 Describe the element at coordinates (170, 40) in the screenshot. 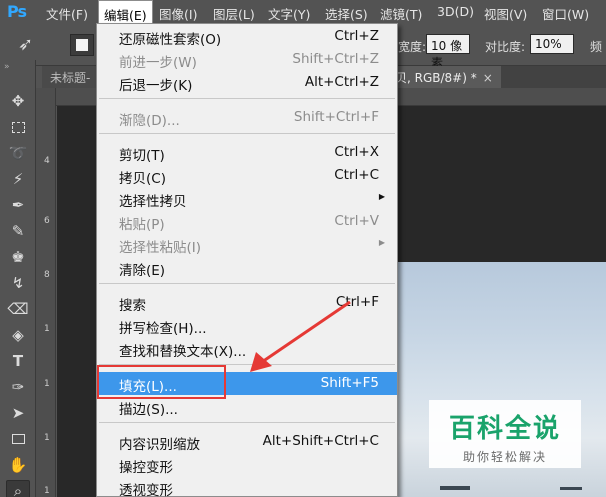

I see `menu-item-label: 还原磁性套索(O)` at that location.